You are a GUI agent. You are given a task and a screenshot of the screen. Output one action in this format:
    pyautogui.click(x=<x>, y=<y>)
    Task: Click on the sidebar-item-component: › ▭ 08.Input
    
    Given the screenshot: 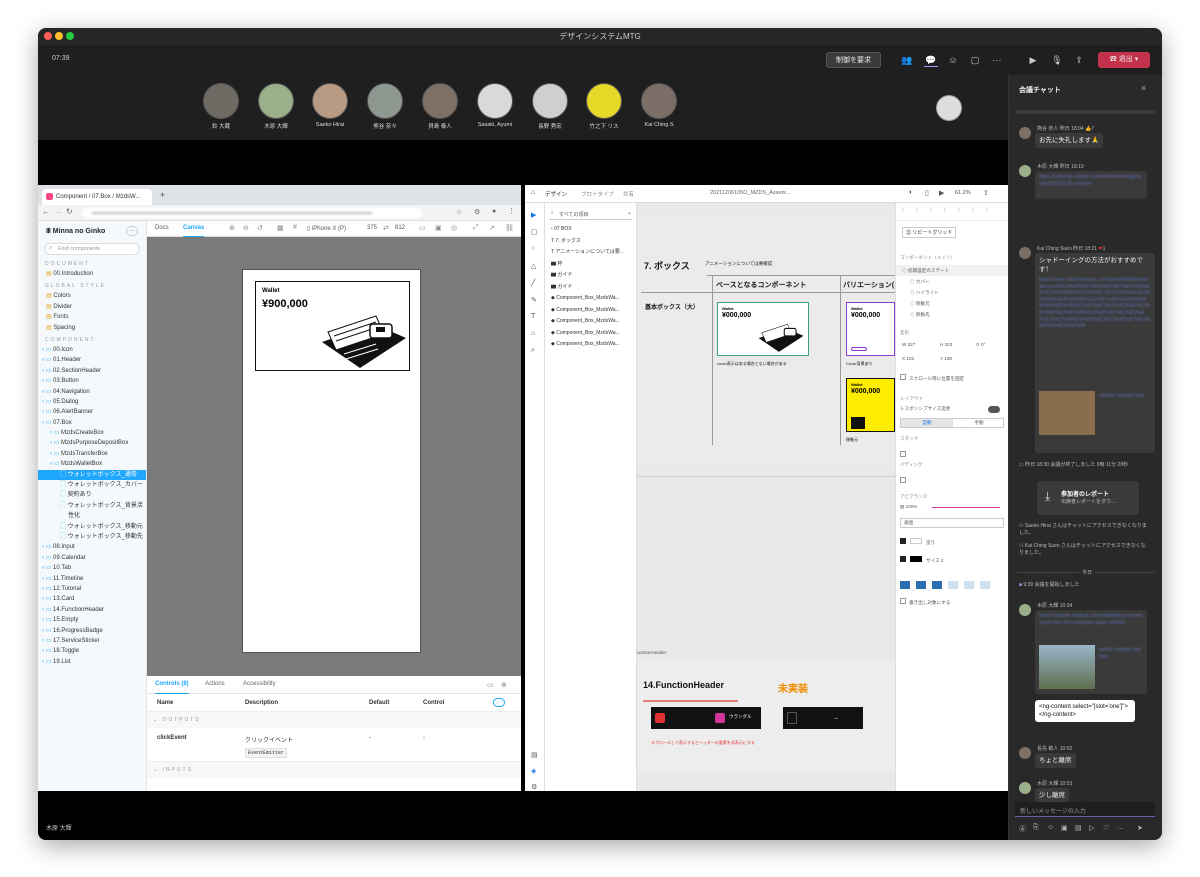 What is the action you would take?
    pyautogui.click(x=92, y=547)
    